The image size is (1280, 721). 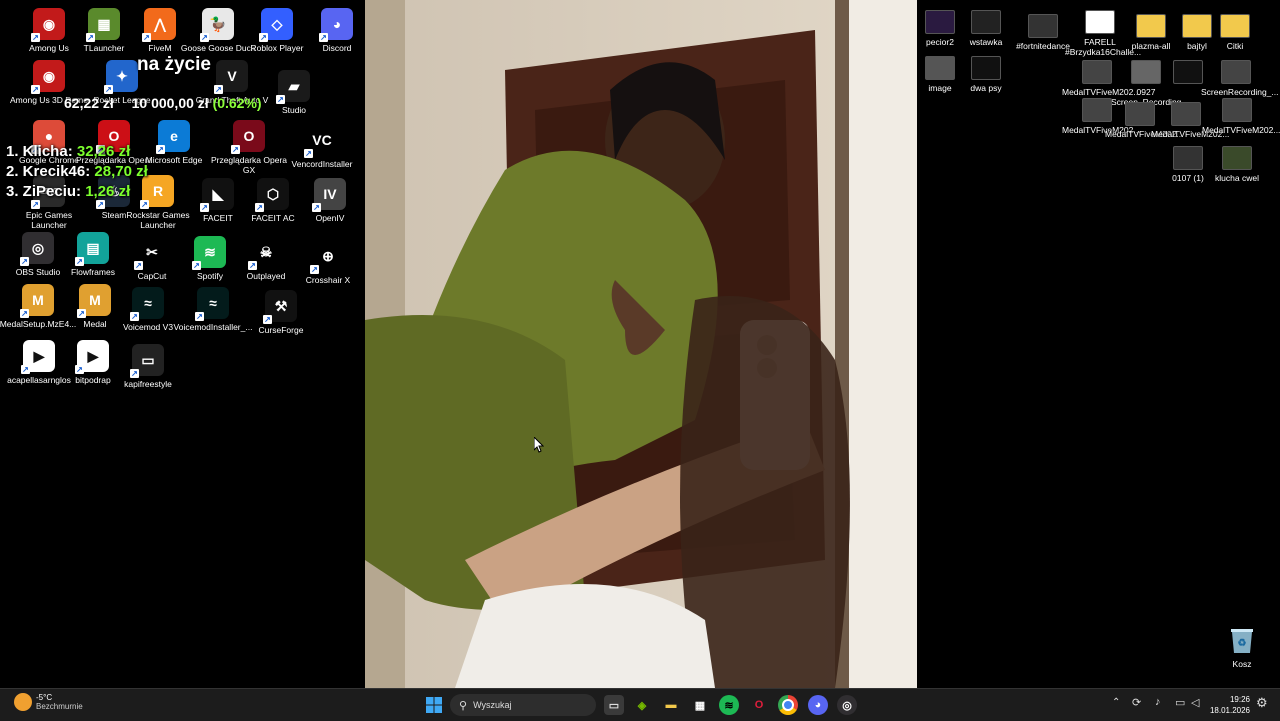 What do you see at coordinates (294, 92) in the screenshot?
I see `studio-icon: ▰ ↗ Studio` at bounding box center [294, 92].